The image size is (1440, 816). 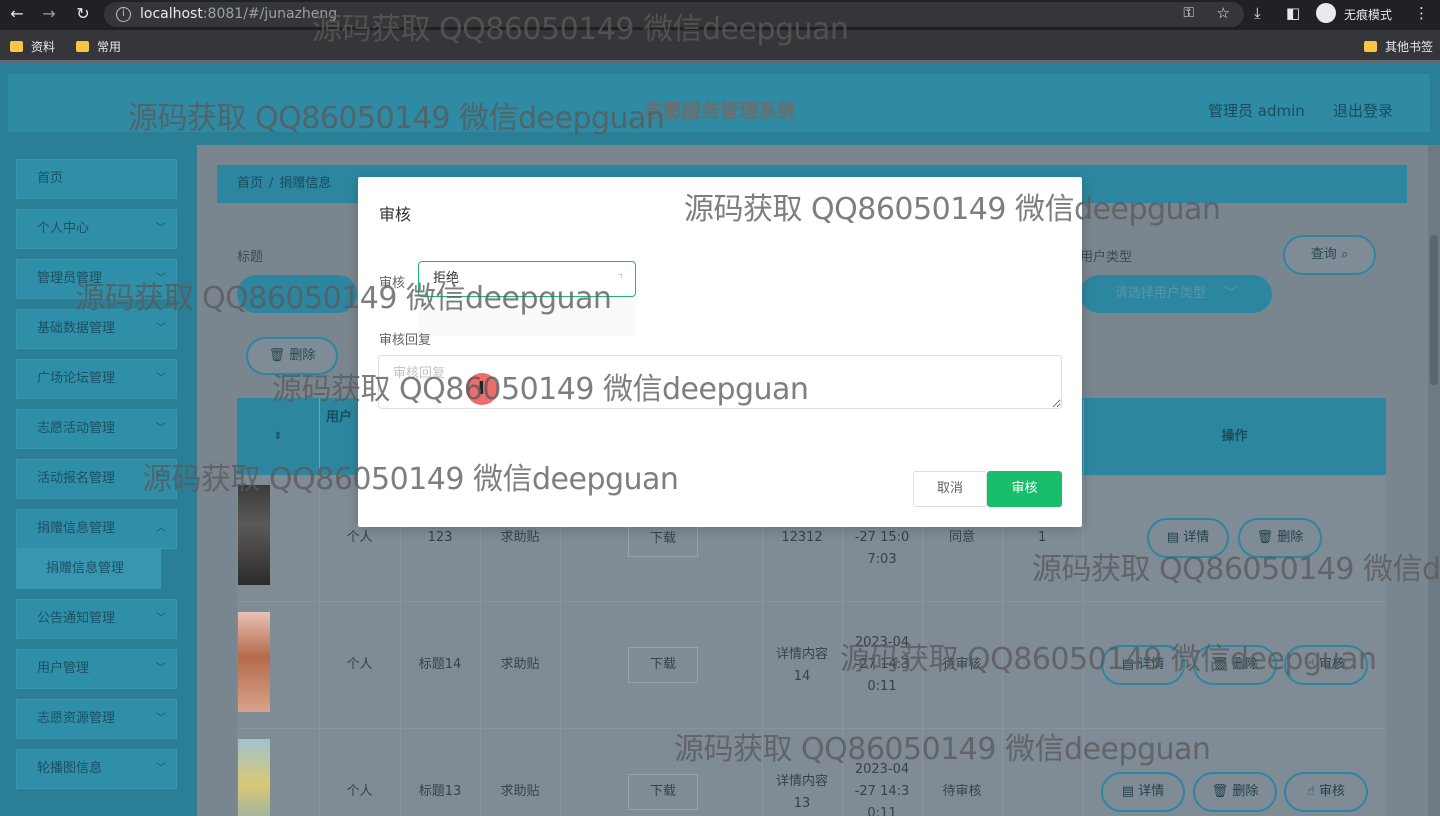 What do you see at coordinates (96, 669) in the screenshot?
I see `sidebar-item-users: 用户管理 ﹀` at bounding box center [96, 669].